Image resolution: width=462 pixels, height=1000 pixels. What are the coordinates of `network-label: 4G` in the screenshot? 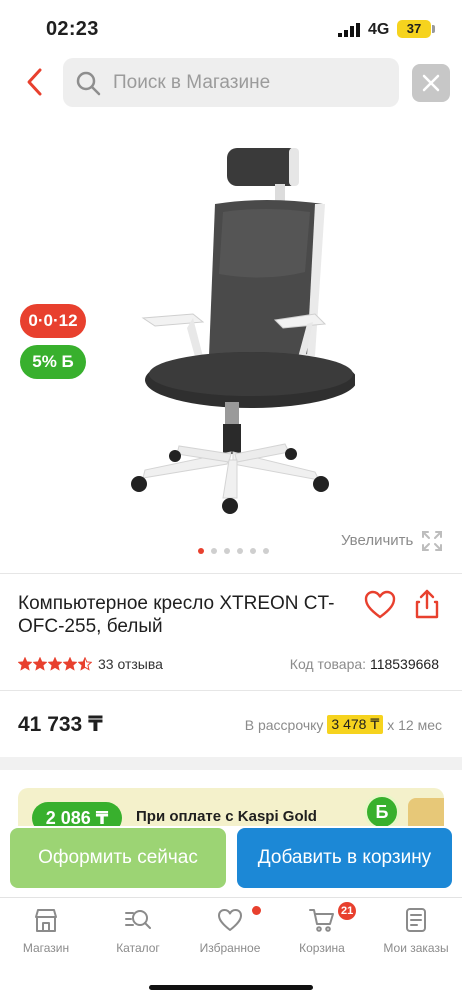 It's located at (379, 29).